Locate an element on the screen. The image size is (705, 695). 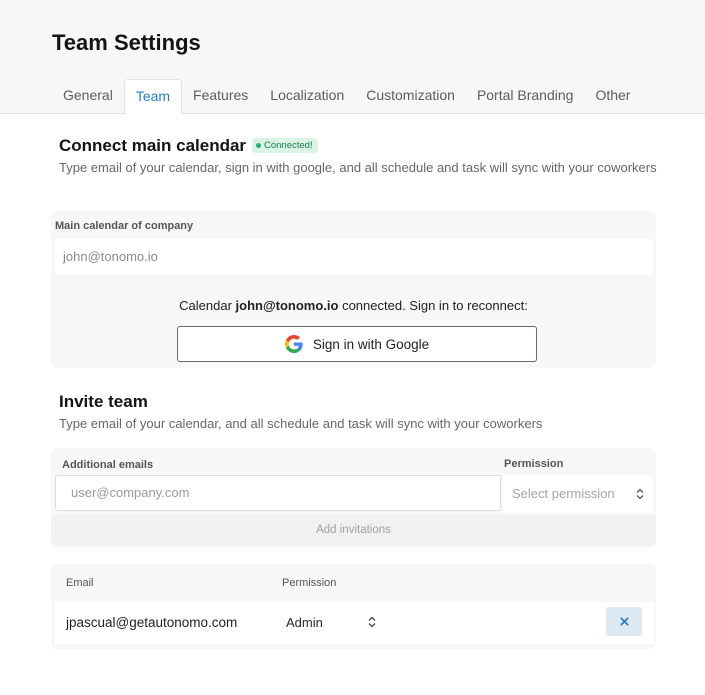
additional-emails-input: user@company.com is located at coordinates (278, 493).